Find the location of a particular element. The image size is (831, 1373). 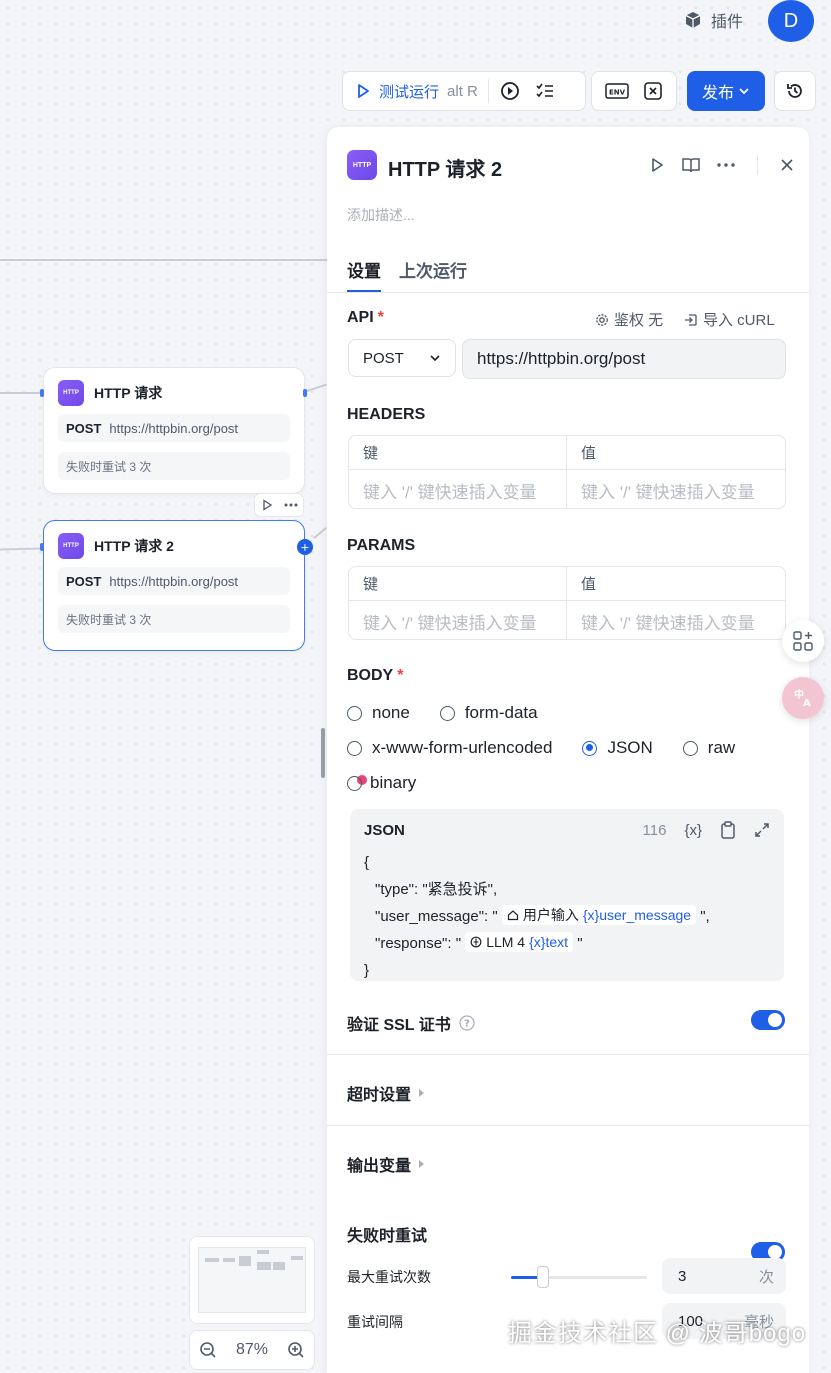

panel-title: HTTP 请求 2 is located at coordinates (445, 167).